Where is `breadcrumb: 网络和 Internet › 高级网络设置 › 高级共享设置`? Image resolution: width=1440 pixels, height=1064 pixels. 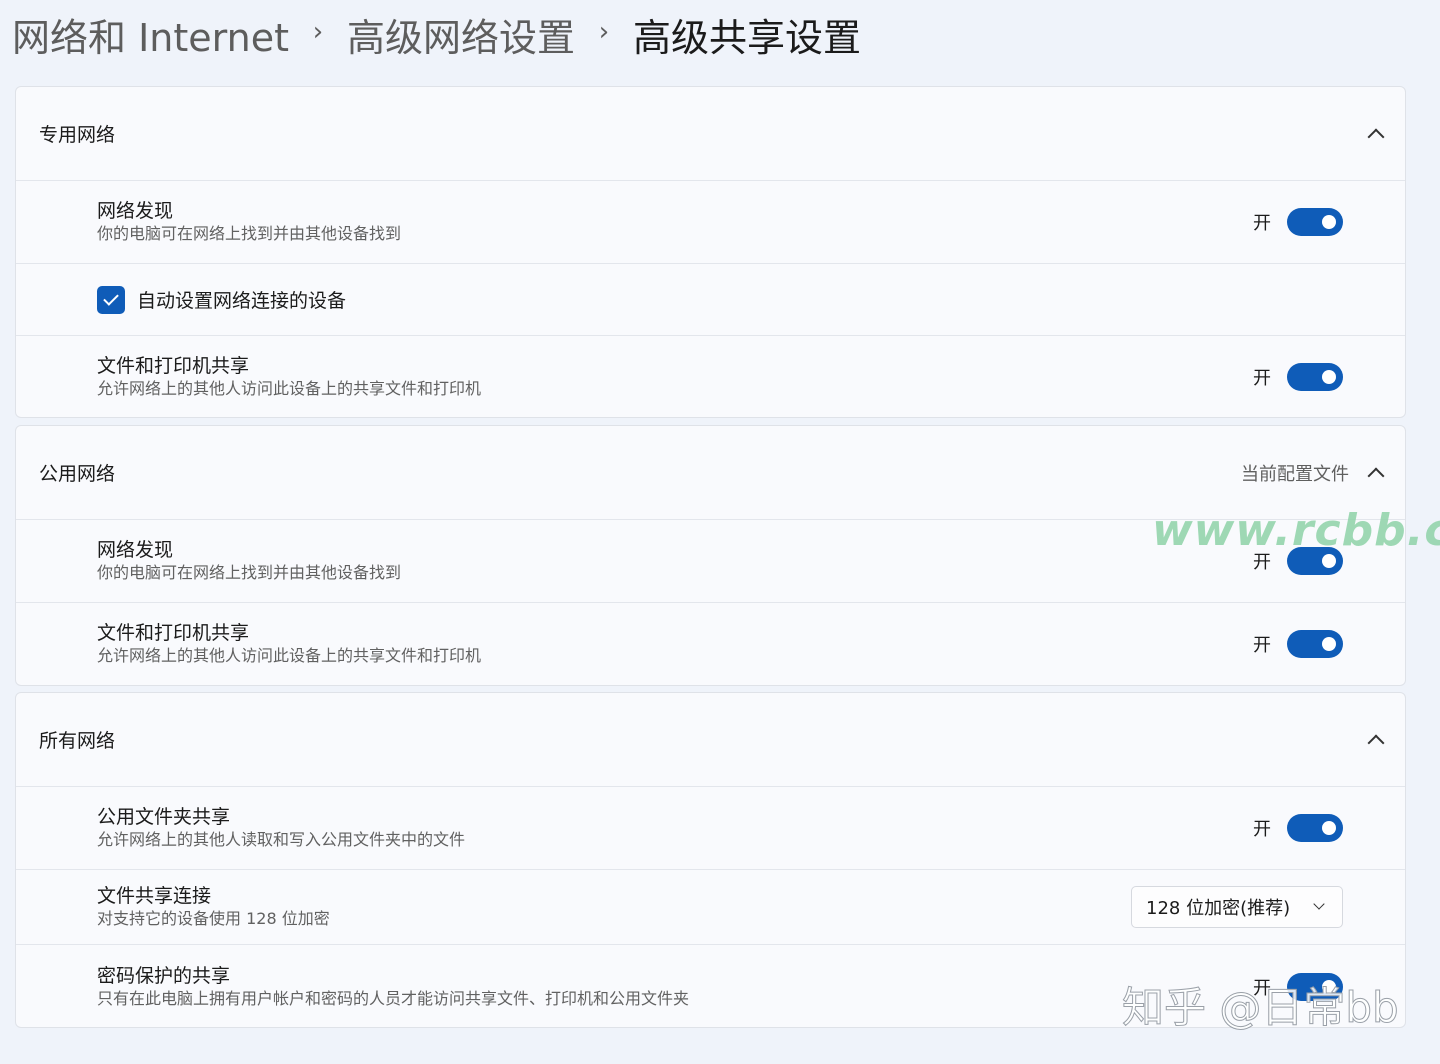
breadcrumb: 网络和 Internet › 高级网络设置 › 高级共享设置 is located at coordinates (436, 34).